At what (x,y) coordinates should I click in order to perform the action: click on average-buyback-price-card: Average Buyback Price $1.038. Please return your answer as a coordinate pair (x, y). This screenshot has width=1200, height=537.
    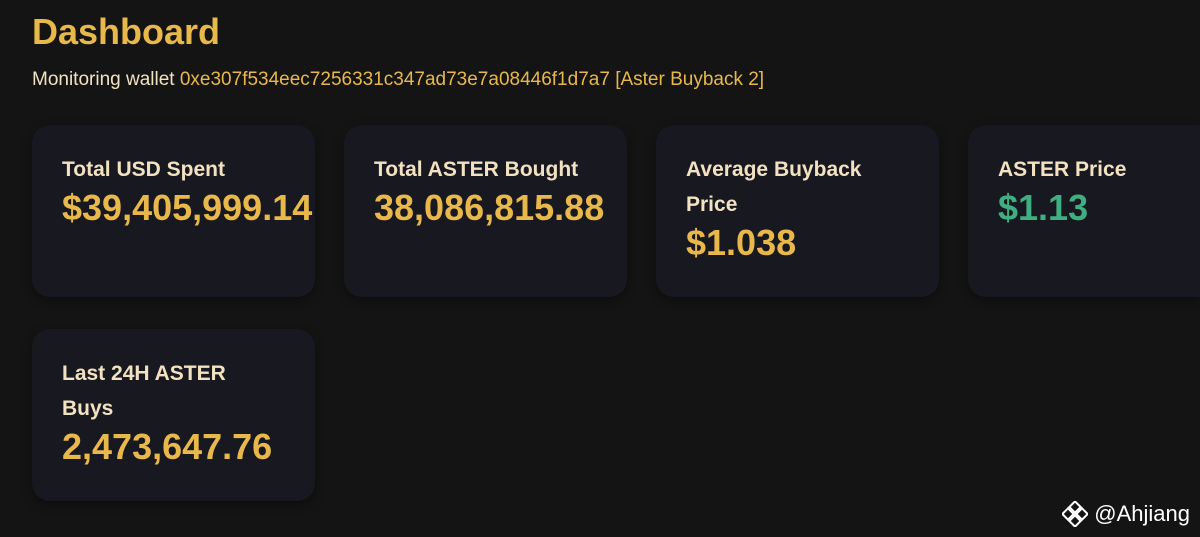
    Looking at the image, I should click on (797, 211).